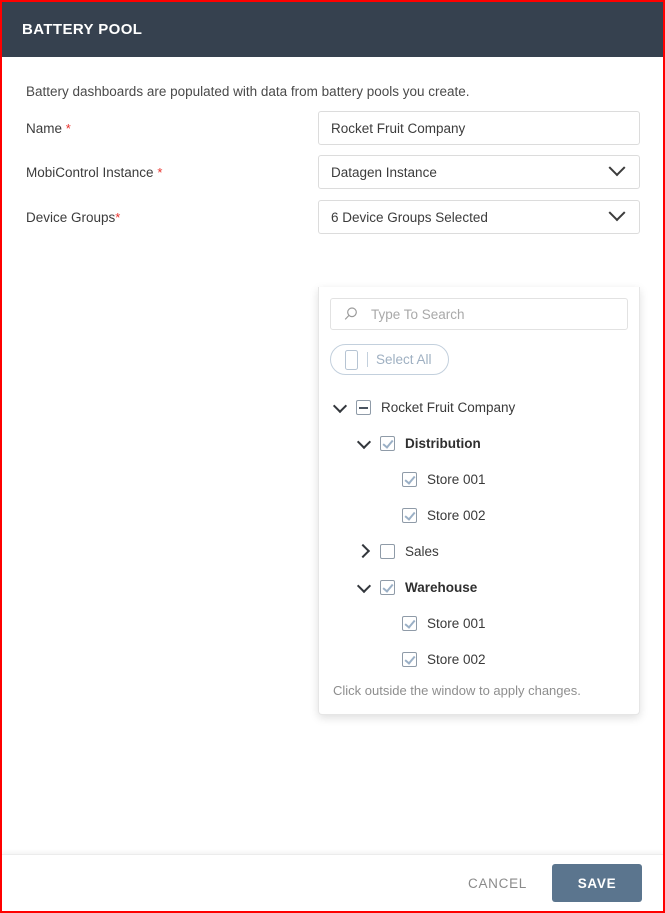 The height and width of the screenshot is (913, 665). I want to click on search-input, so click(498, 314).